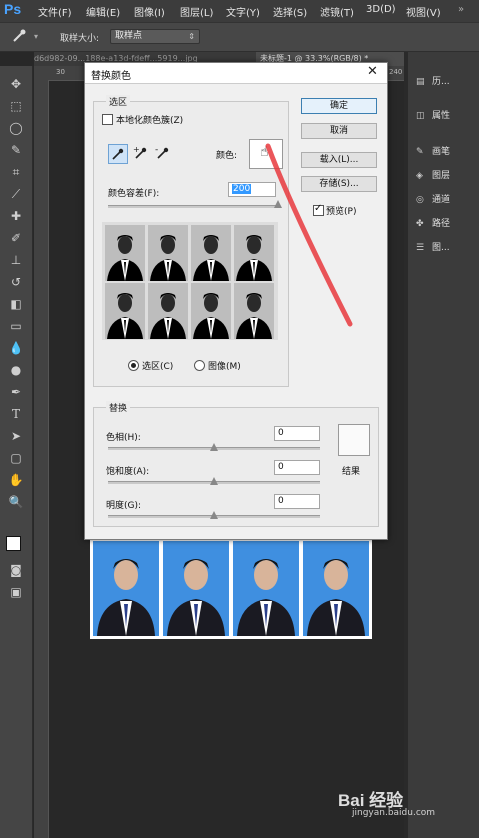 This screenshot has height=838, width=479. What do you see at coordinates (16, 326) in the screenshot?
I see `gradient-tool-icon: ▭` at bounding box center [16, 326].